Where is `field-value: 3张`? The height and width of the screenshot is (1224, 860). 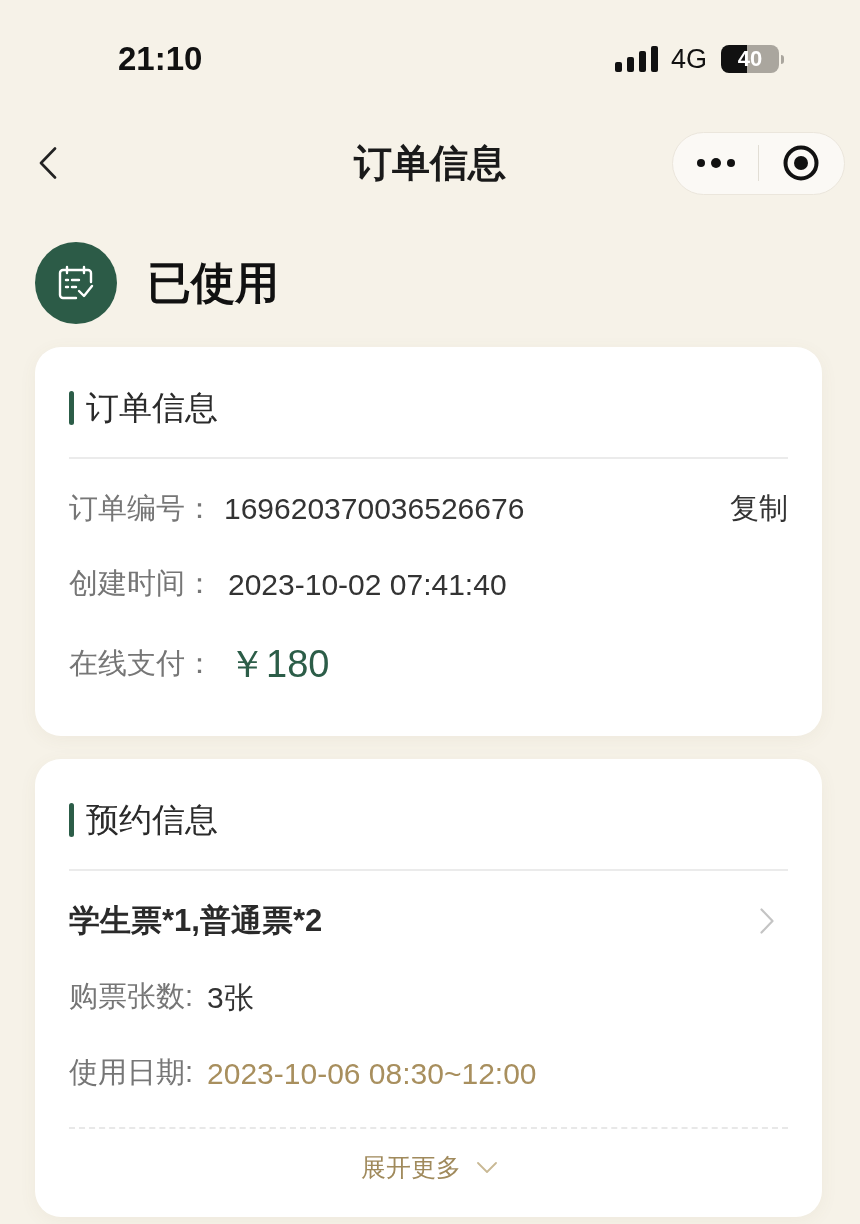 field-value: 3张 is located at coordinates (230, 997).